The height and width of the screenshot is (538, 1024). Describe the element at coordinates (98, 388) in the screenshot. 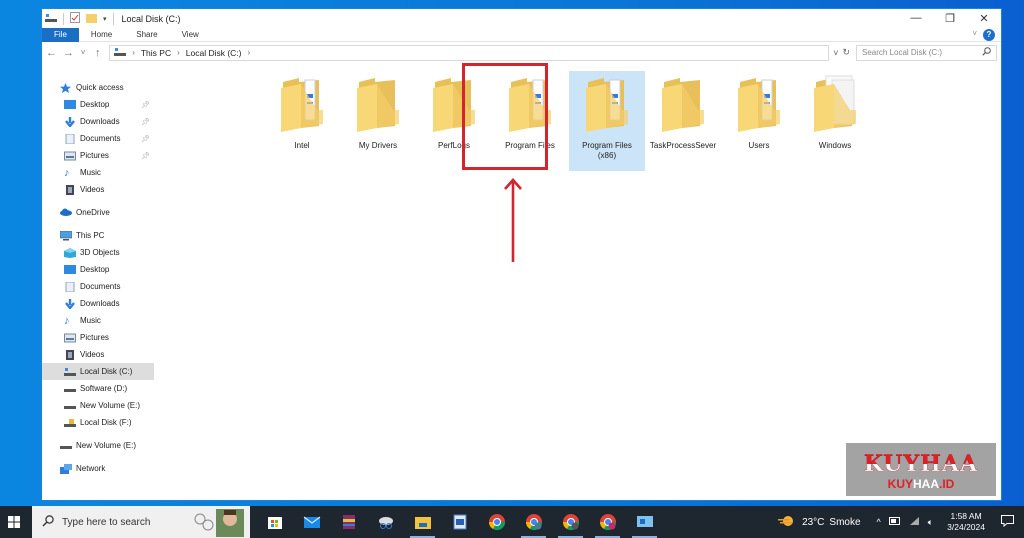

I see `sidebar-item-software-d: Software (D:)` at that location.